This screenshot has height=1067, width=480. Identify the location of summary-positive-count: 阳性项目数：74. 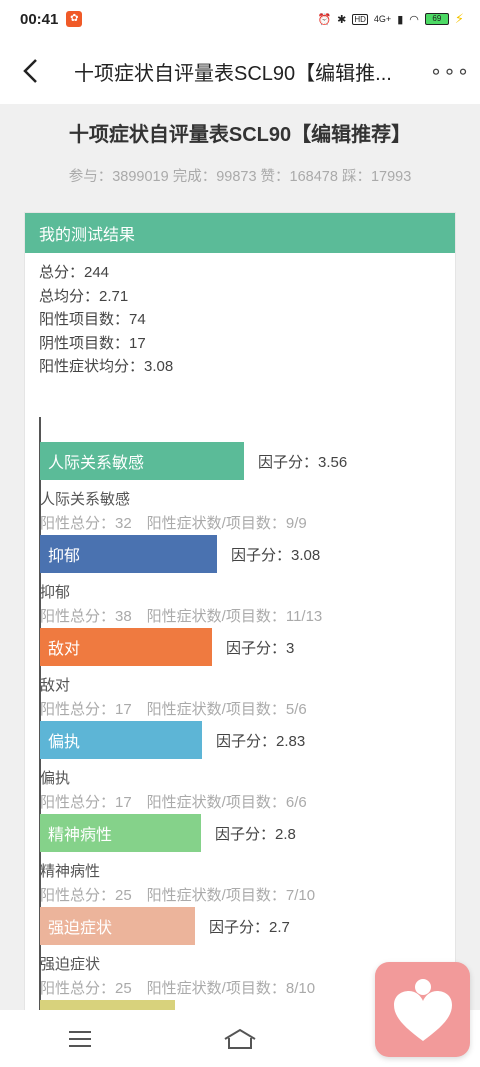
(92, 319).